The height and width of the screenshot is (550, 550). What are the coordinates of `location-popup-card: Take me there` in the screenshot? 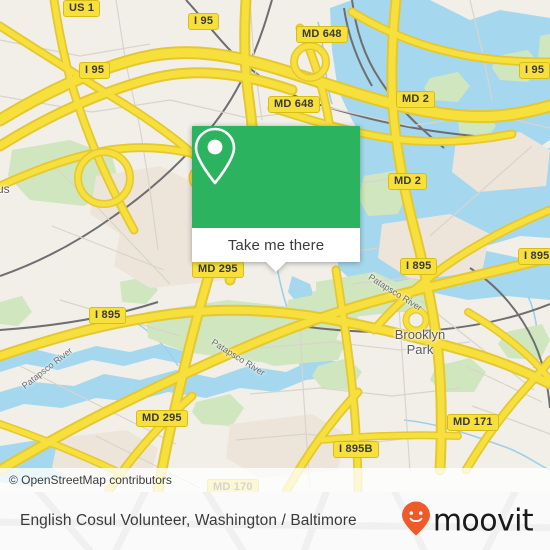 It's located at (276, 199).